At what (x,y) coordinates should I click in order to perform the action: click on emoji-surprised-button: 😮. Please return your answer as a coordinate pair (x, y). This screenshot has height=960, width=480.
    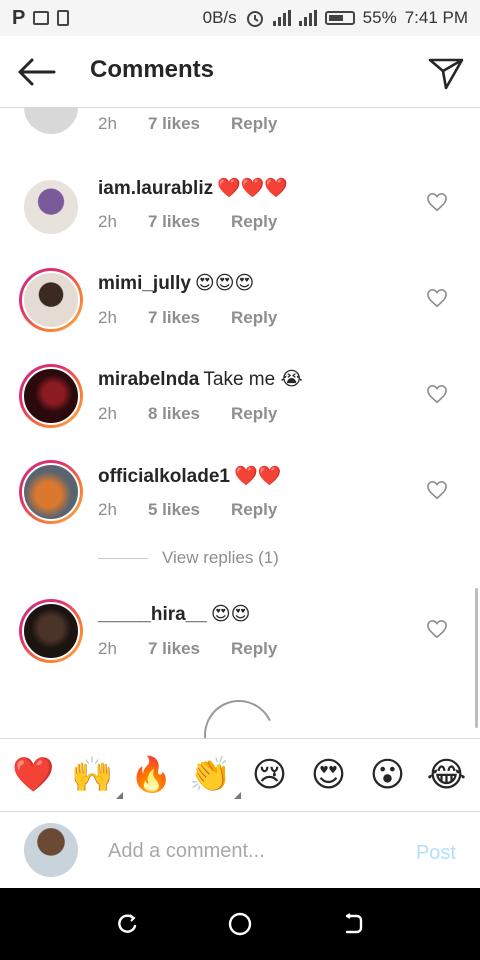
    Looking at the image, I should click on (388, 775).